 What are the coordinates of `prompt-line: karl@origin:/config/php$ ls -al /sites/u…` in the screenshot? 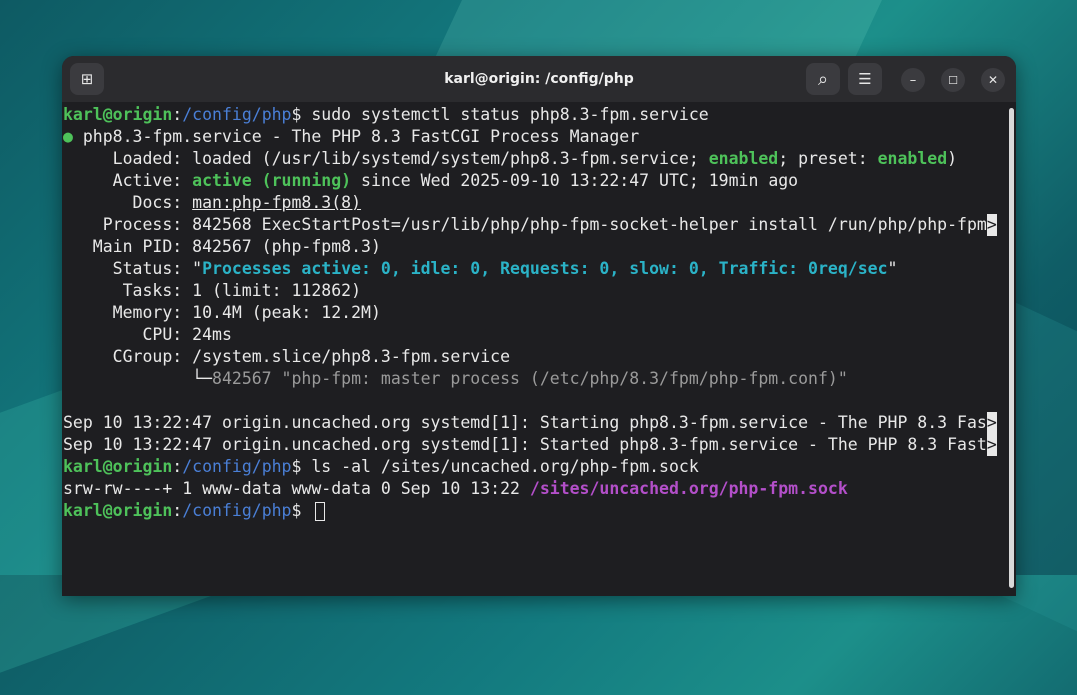 It's located at (381, 466).